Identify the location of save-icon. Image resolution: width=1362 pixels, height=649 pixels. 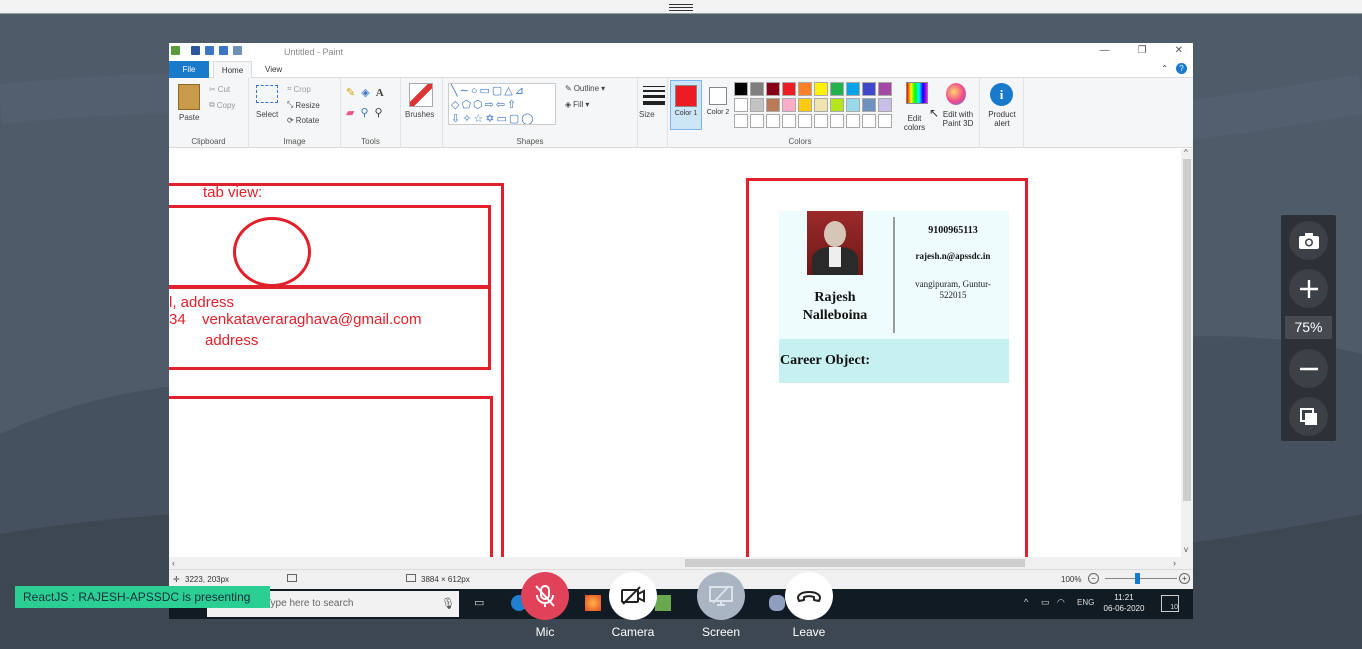
(195, 50).